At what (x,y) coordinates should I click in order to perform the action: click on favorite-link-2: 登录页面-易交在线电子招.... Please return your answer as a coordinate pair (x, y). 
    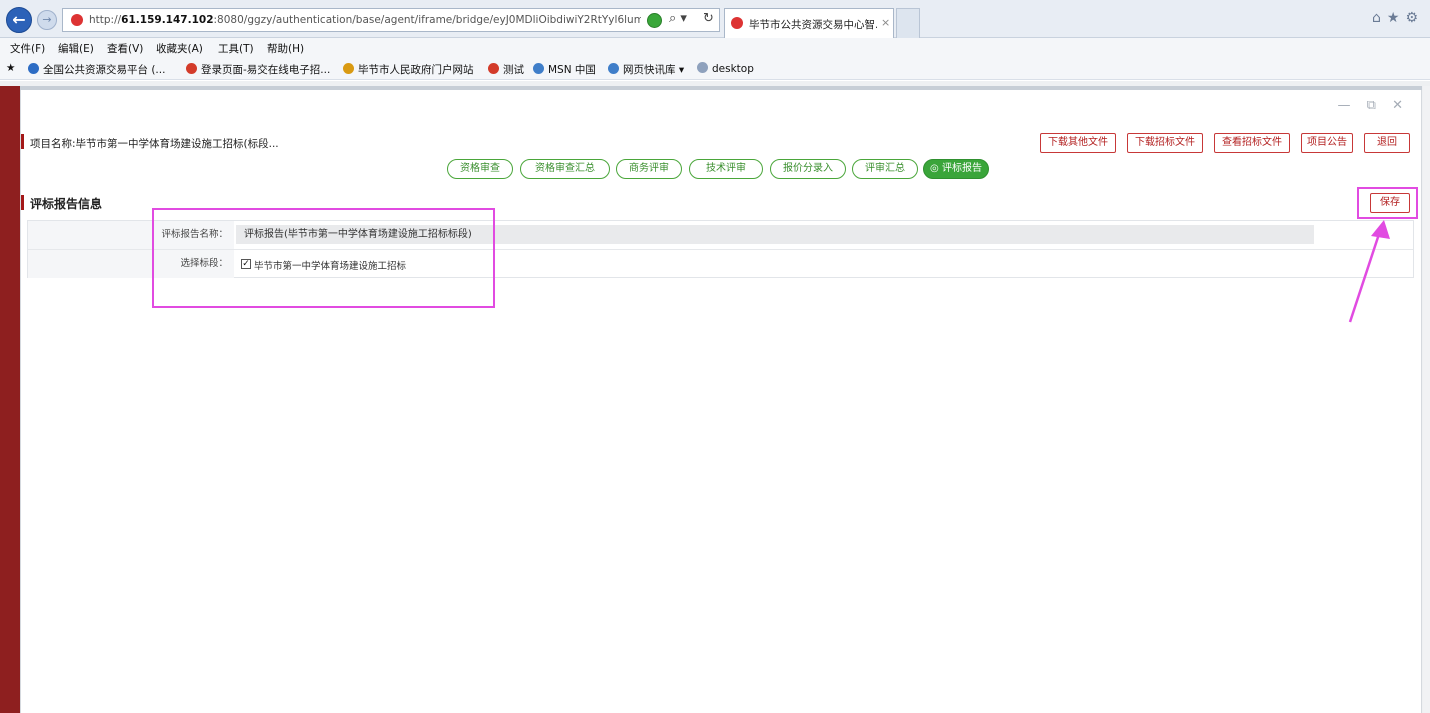
    Looking at the image, I should click on (258, 69).